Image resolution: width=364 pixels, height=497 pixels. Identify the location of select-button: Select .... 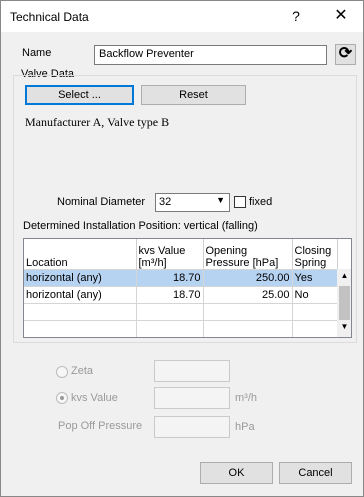
(79, 95).